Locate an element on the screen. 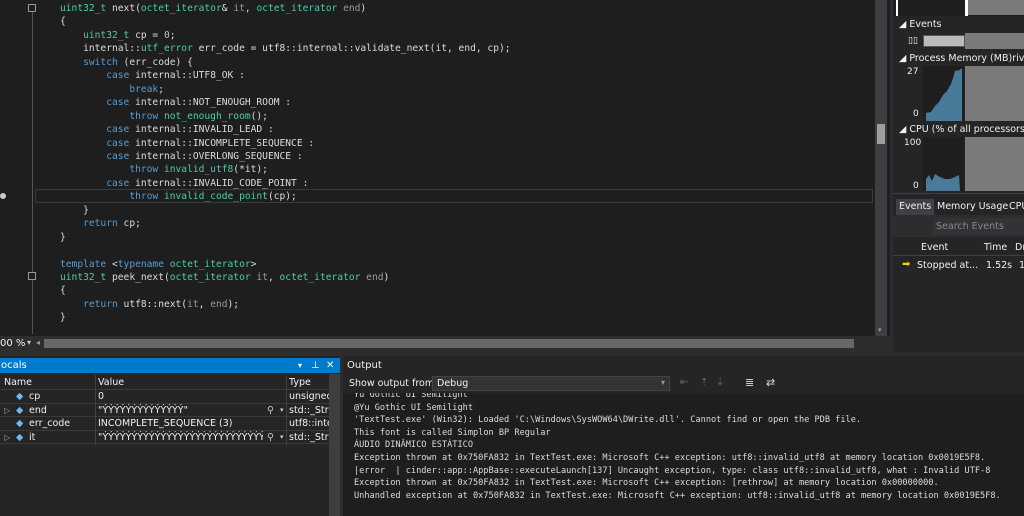 The width and height of the screenshot is (1024, 516). event-duration: 1 is located at coordinates (1021, 265).